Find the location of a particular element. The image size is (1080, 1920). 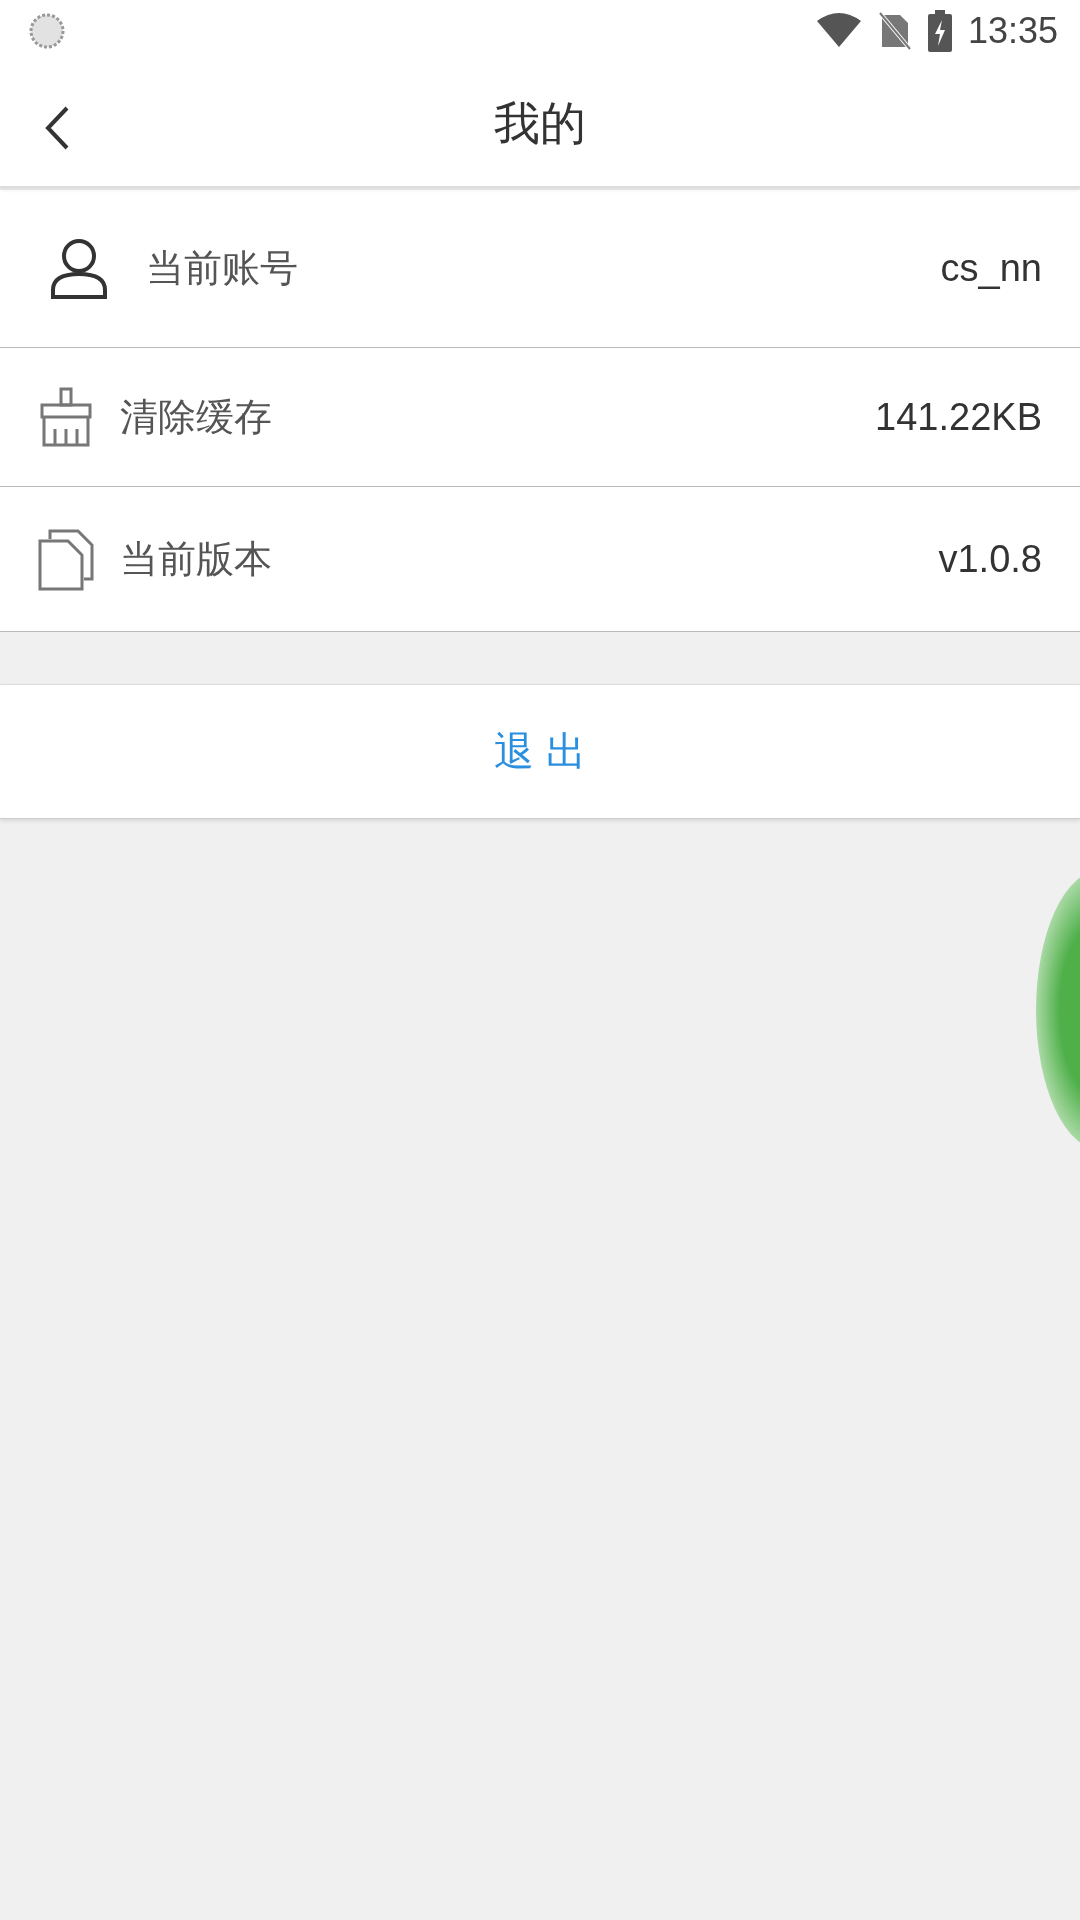

row-value: v1.0.8 is located at coordinates (990, 559).